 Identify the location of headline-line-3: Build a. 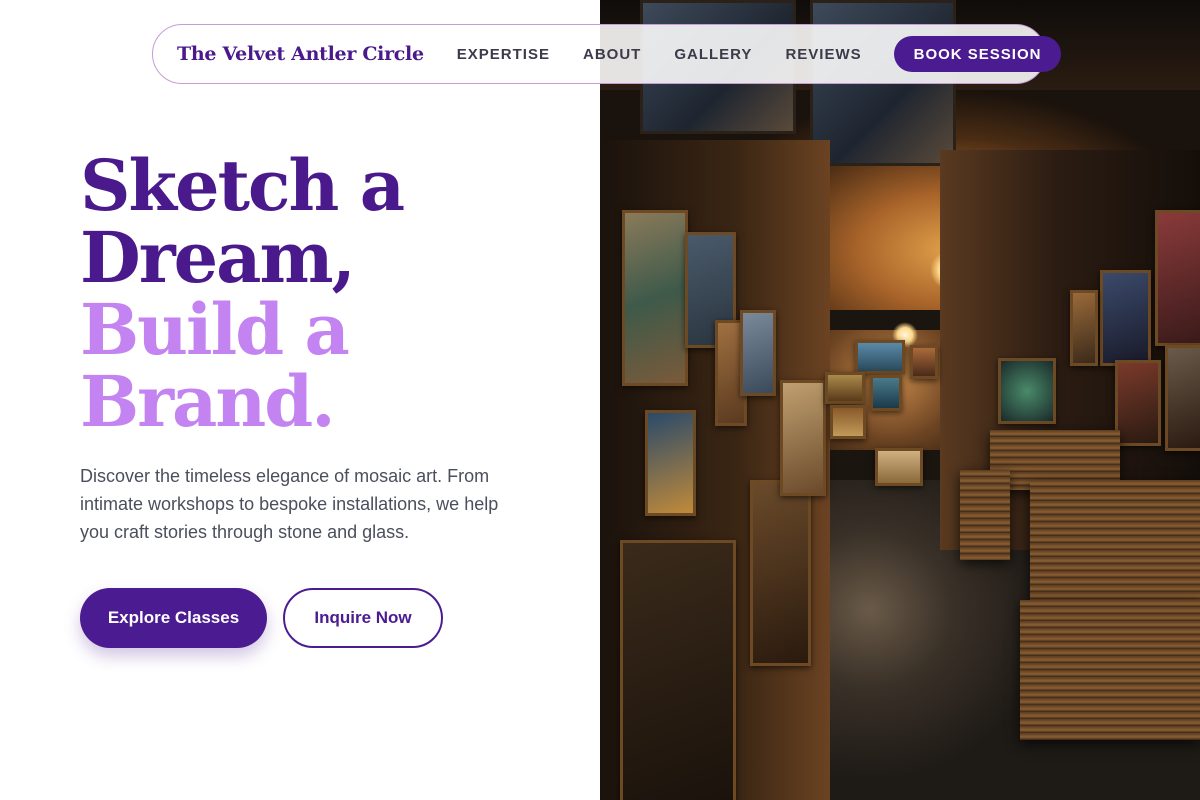
(215, 329).